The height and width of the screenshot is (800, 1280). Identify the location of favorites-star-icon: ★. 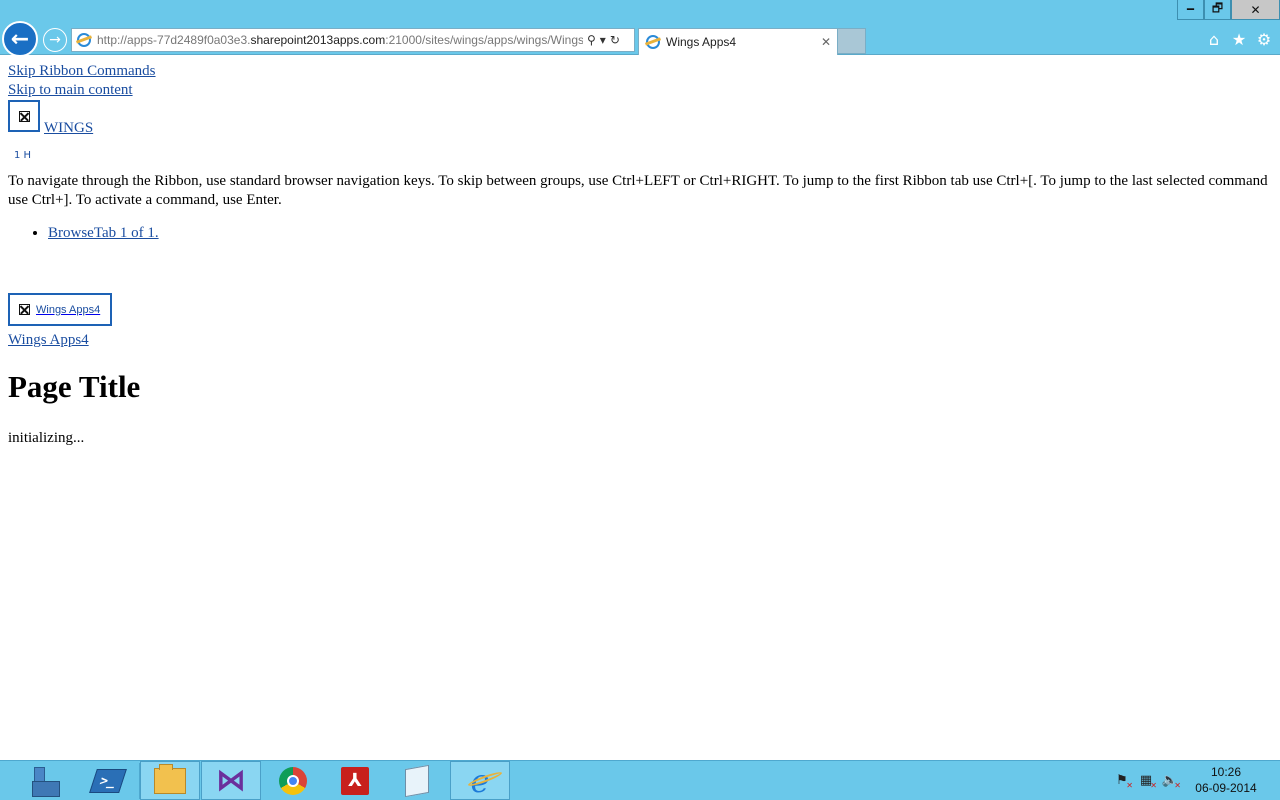
(1239, 39).